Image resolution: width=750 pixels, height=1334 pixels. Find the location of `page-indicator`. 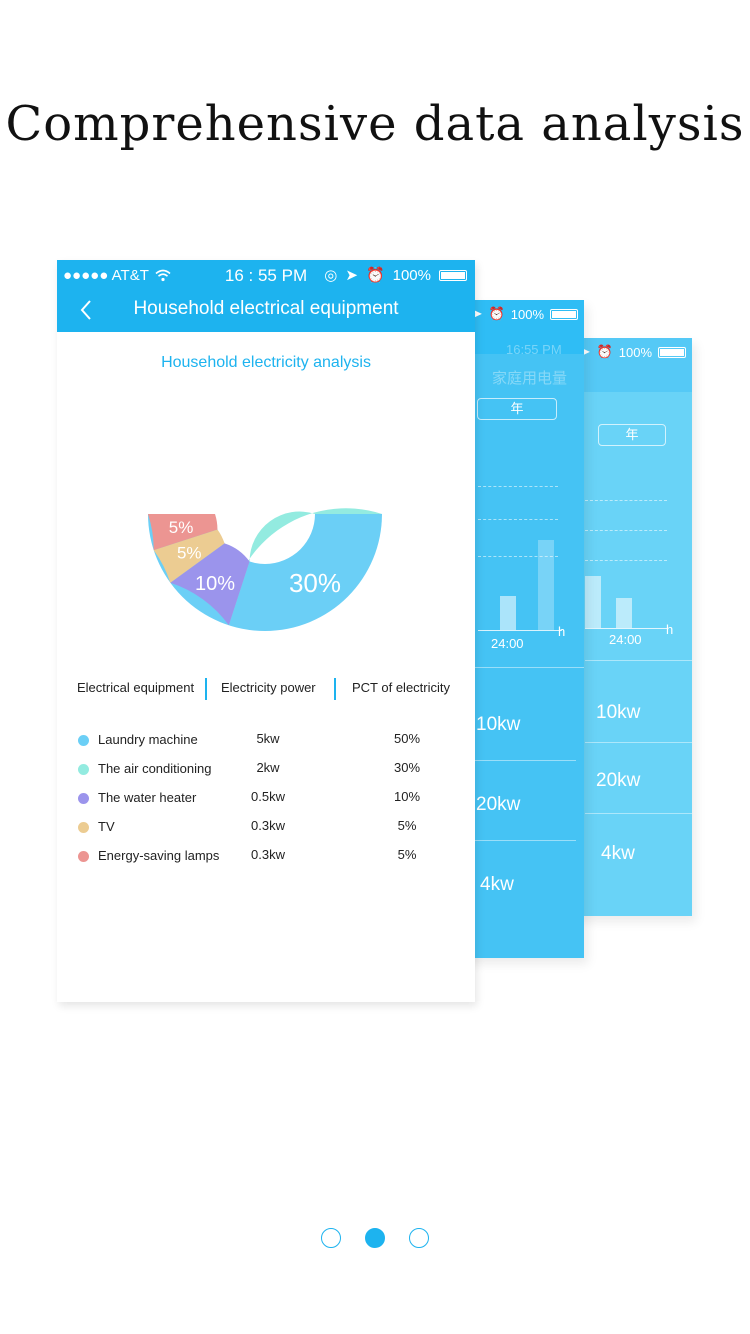

page-indicator is located at coordinates (375, 1238).